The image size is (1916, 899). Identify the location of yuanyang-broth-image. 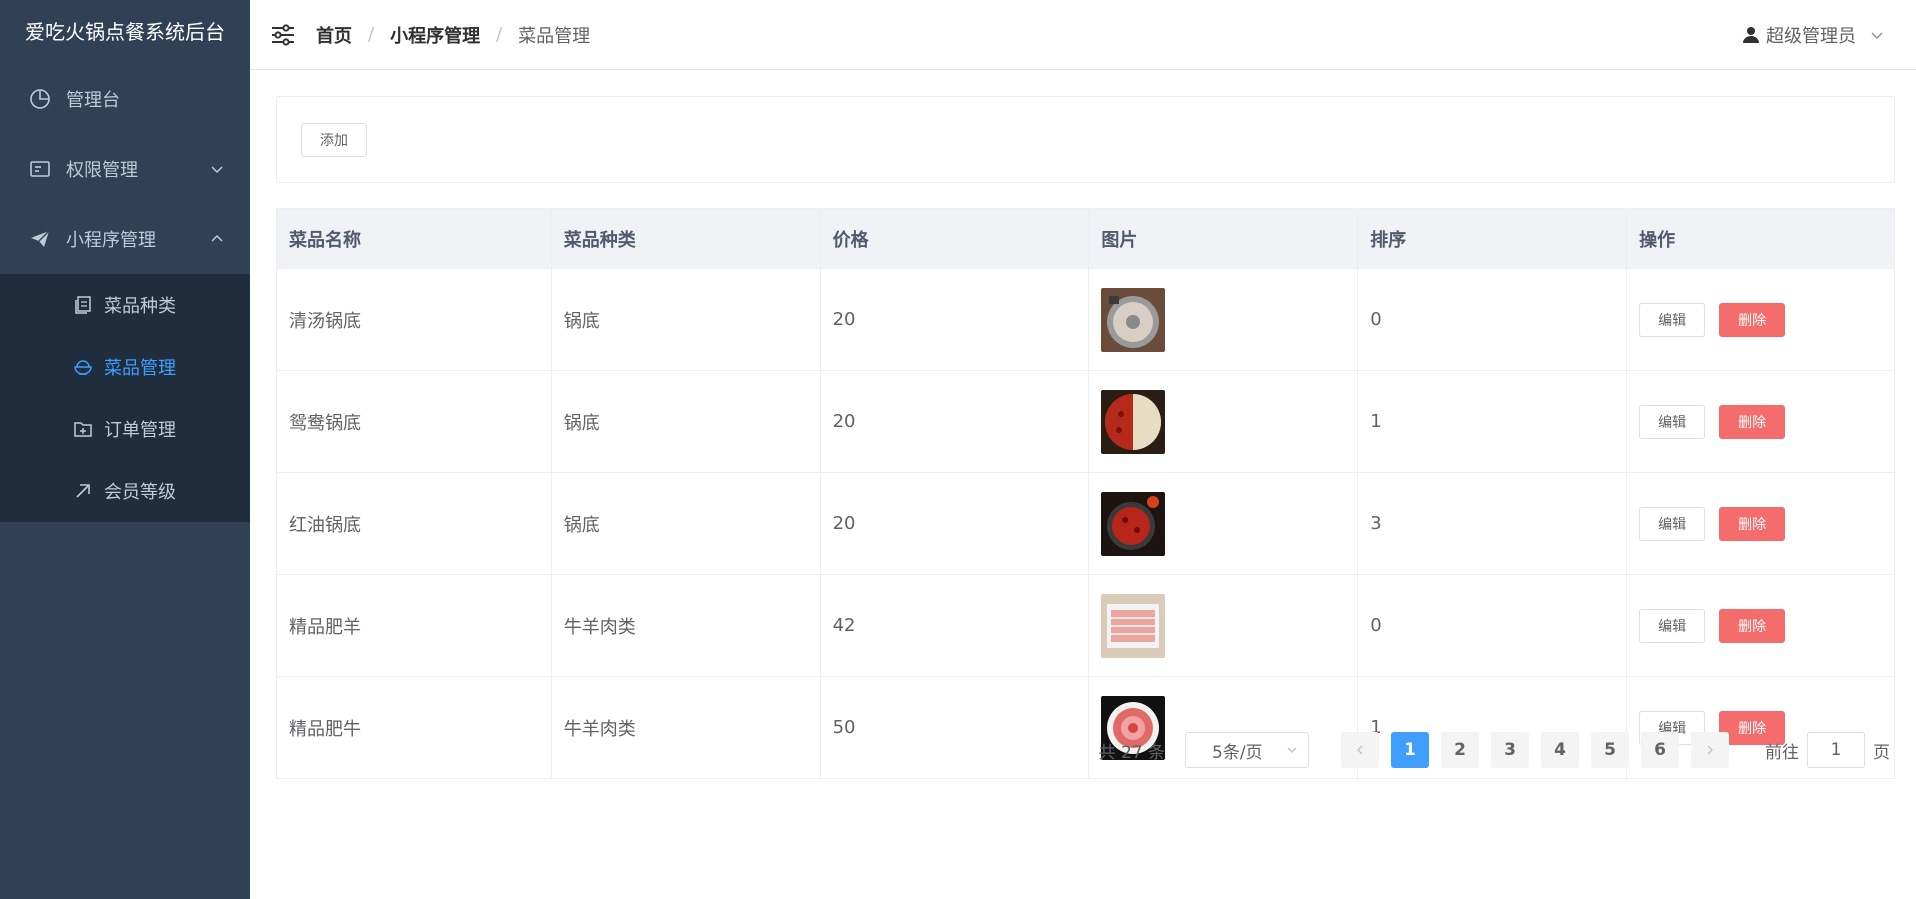
(1133, 421).